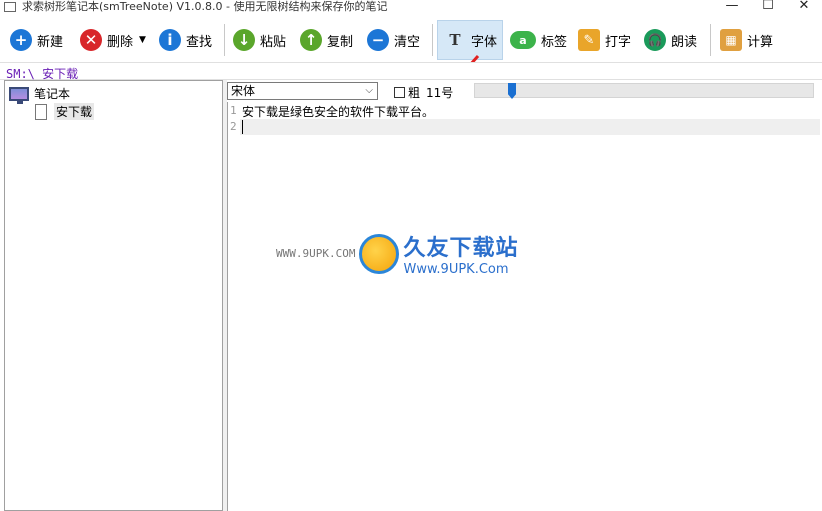 Image resolution: width=822 pixels, height=511 pixels. What do you see at coordinates (170, 40) in the screenshot?
I see `info-icon: i` at bounding box center [170, 40].